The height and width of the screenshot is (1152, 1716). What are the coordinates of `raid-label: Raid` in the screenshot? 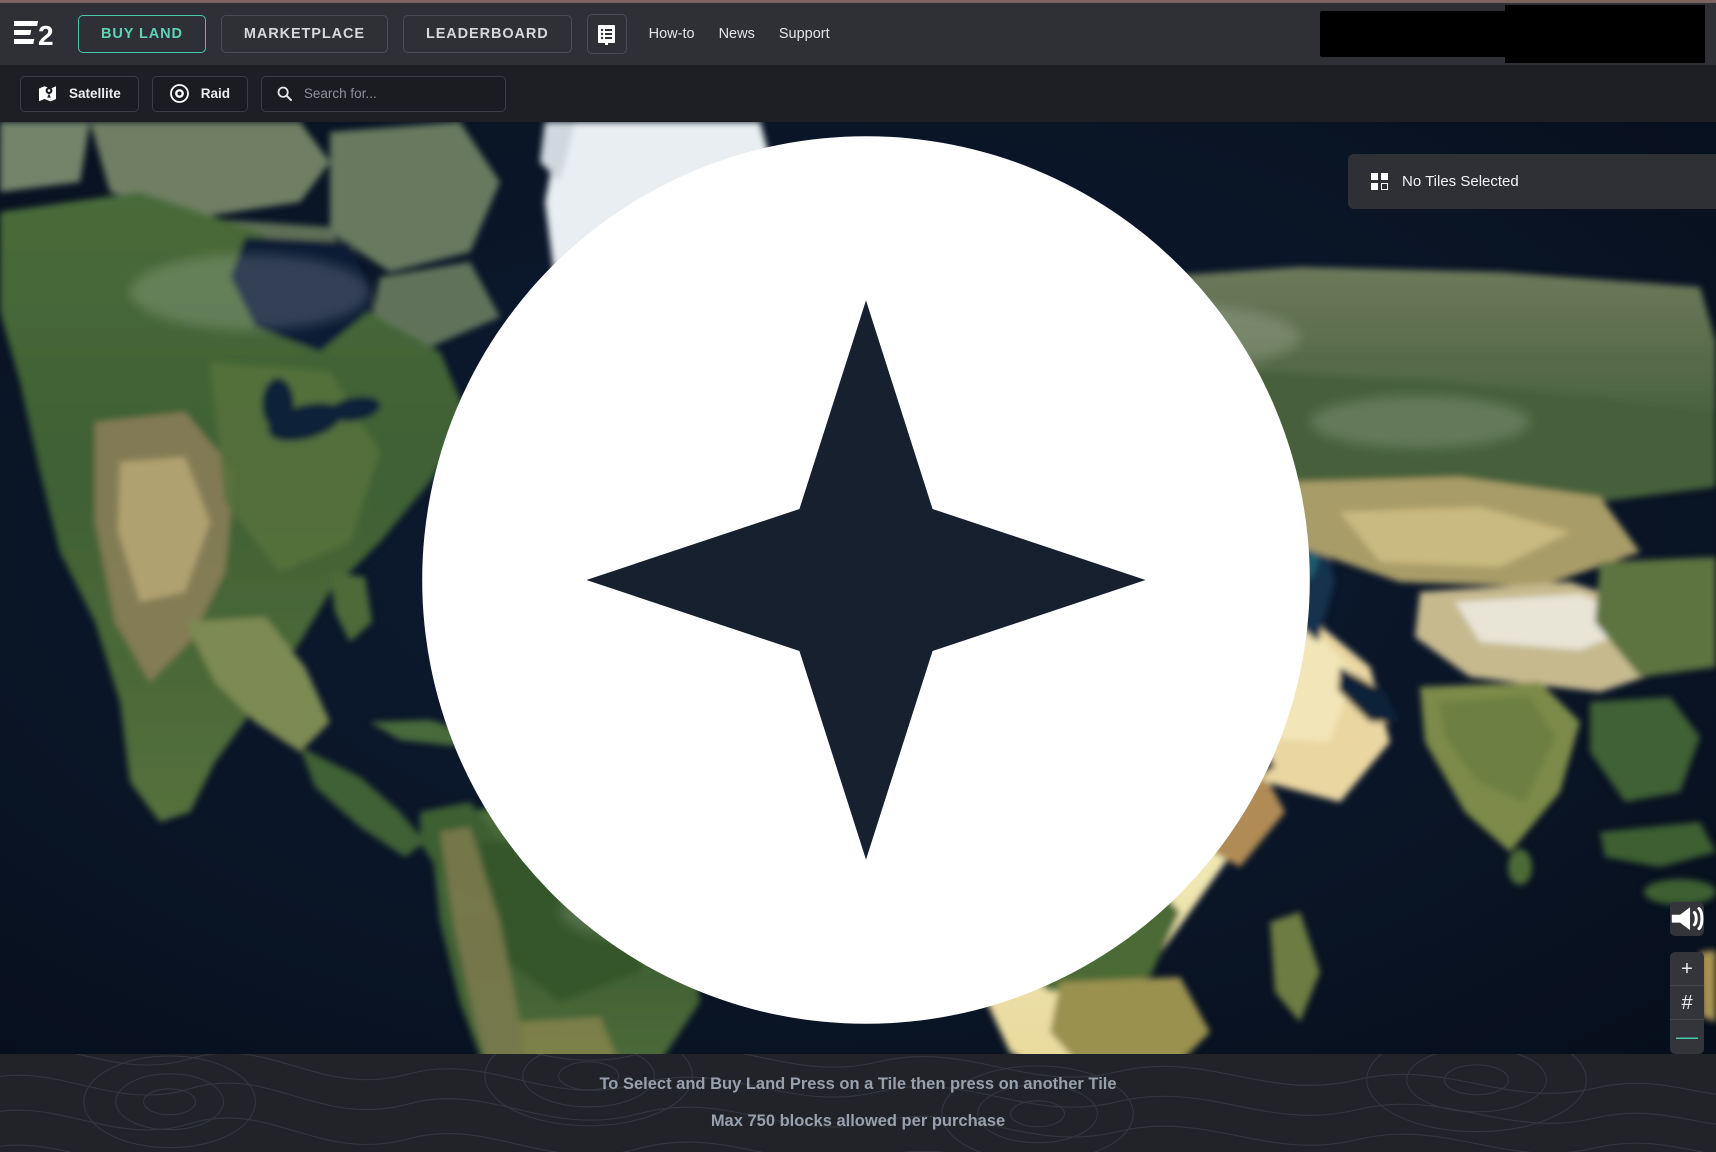 It's located at (215, 93).